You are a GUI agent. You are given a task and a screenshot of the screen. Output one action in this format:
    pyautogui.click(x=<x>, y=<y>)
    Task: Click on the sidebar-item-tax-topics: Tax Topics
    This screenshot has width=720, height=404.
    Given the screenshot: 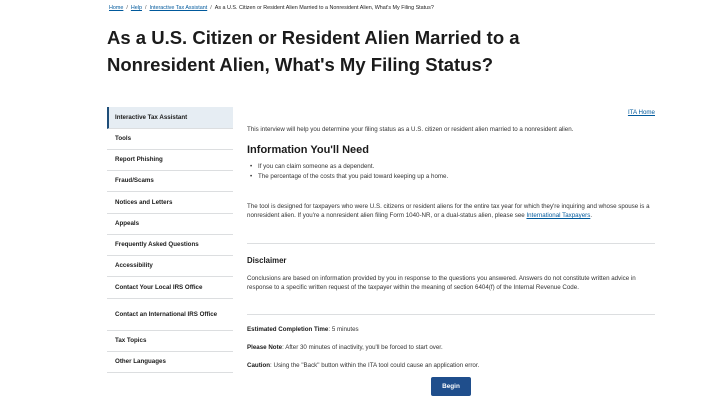 What is the action you would take?
    pyautogui.click(x=170, y=341)
    